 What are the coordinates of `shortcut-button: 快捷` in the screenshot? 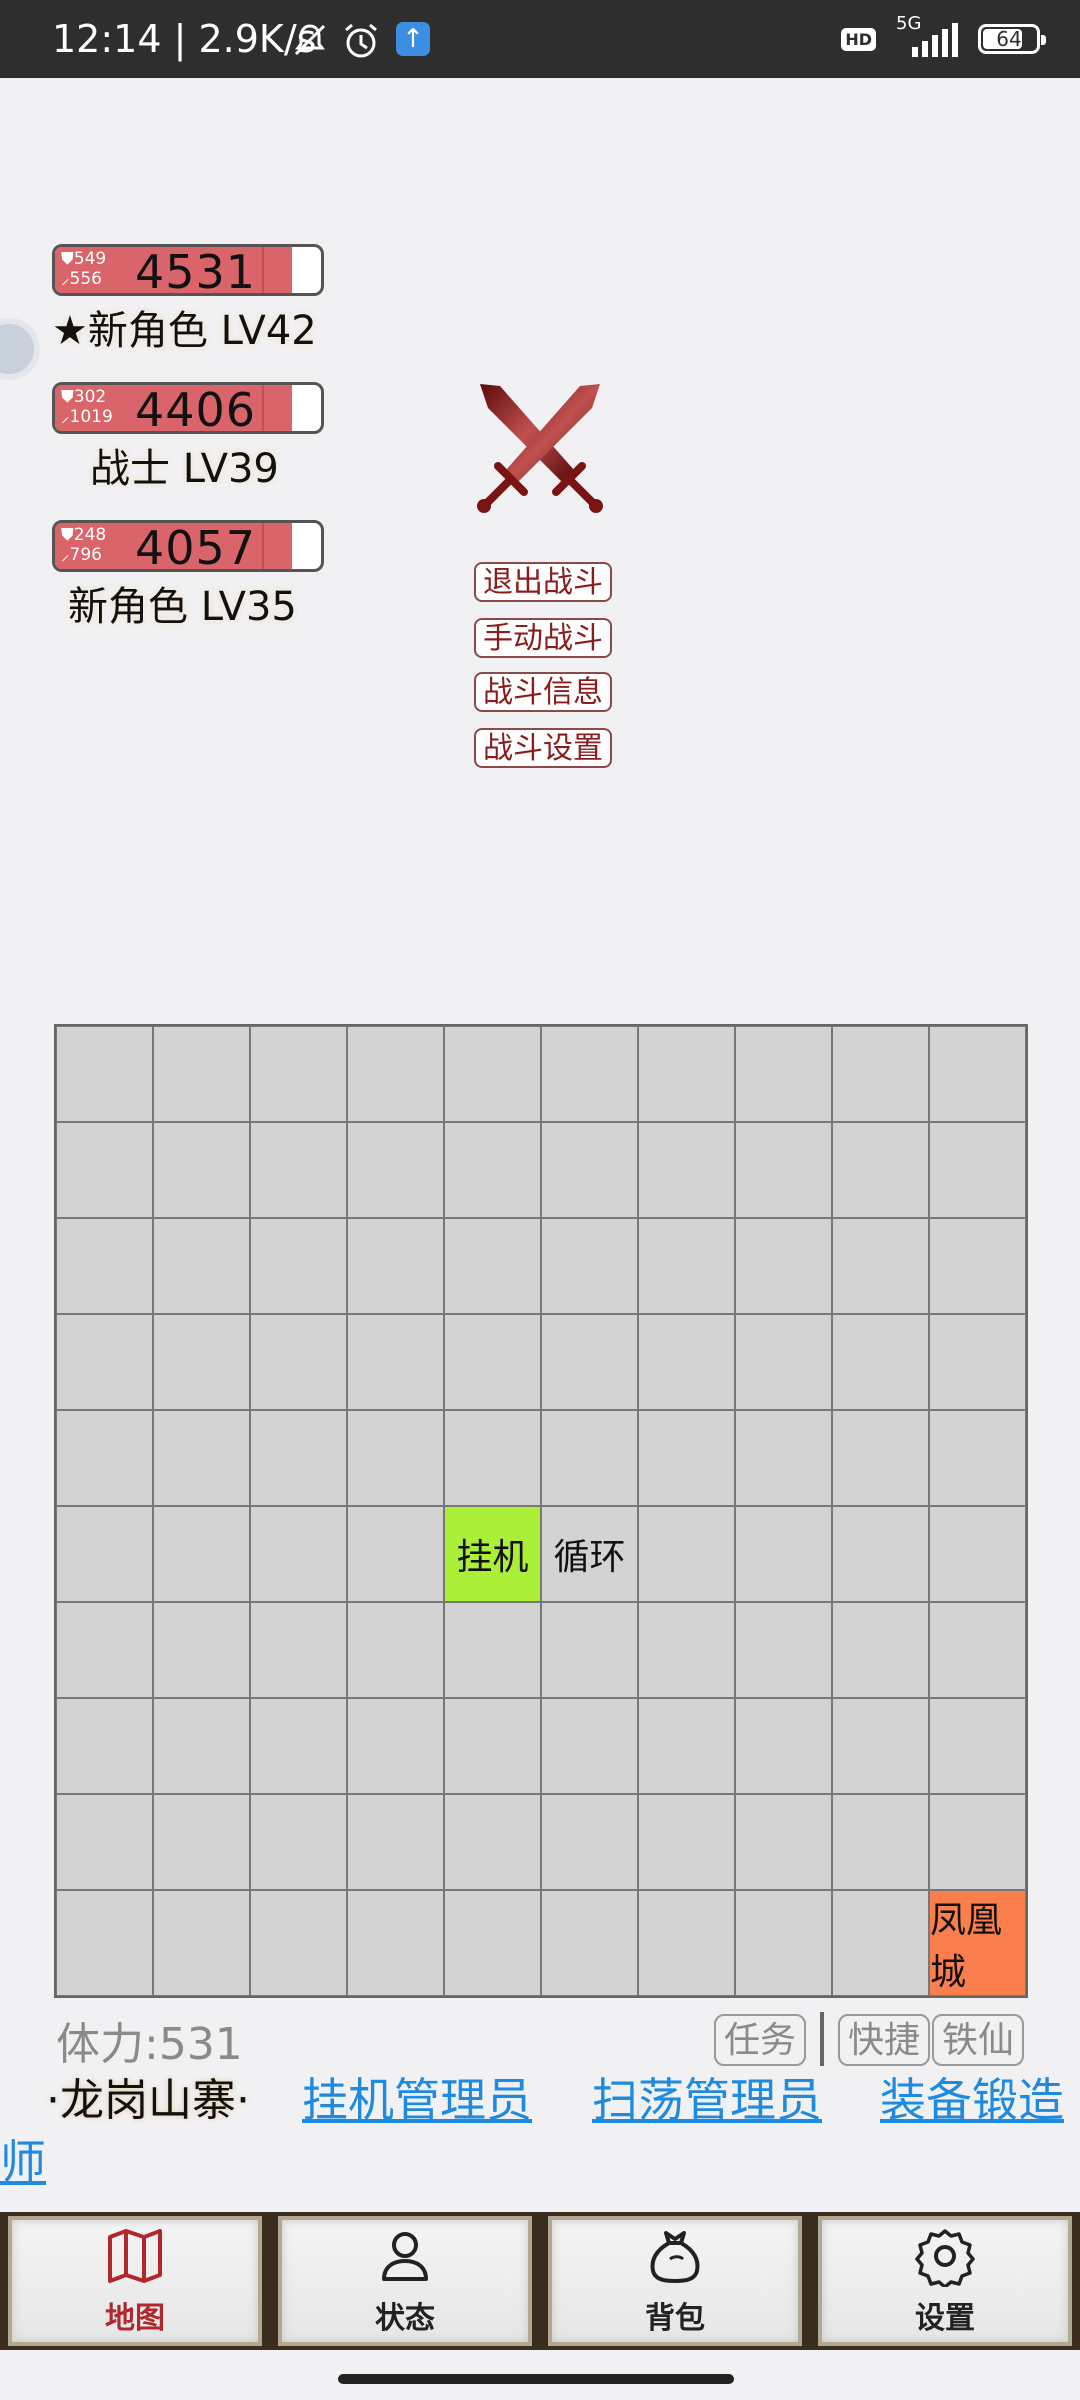 It's located at (884, 2040).